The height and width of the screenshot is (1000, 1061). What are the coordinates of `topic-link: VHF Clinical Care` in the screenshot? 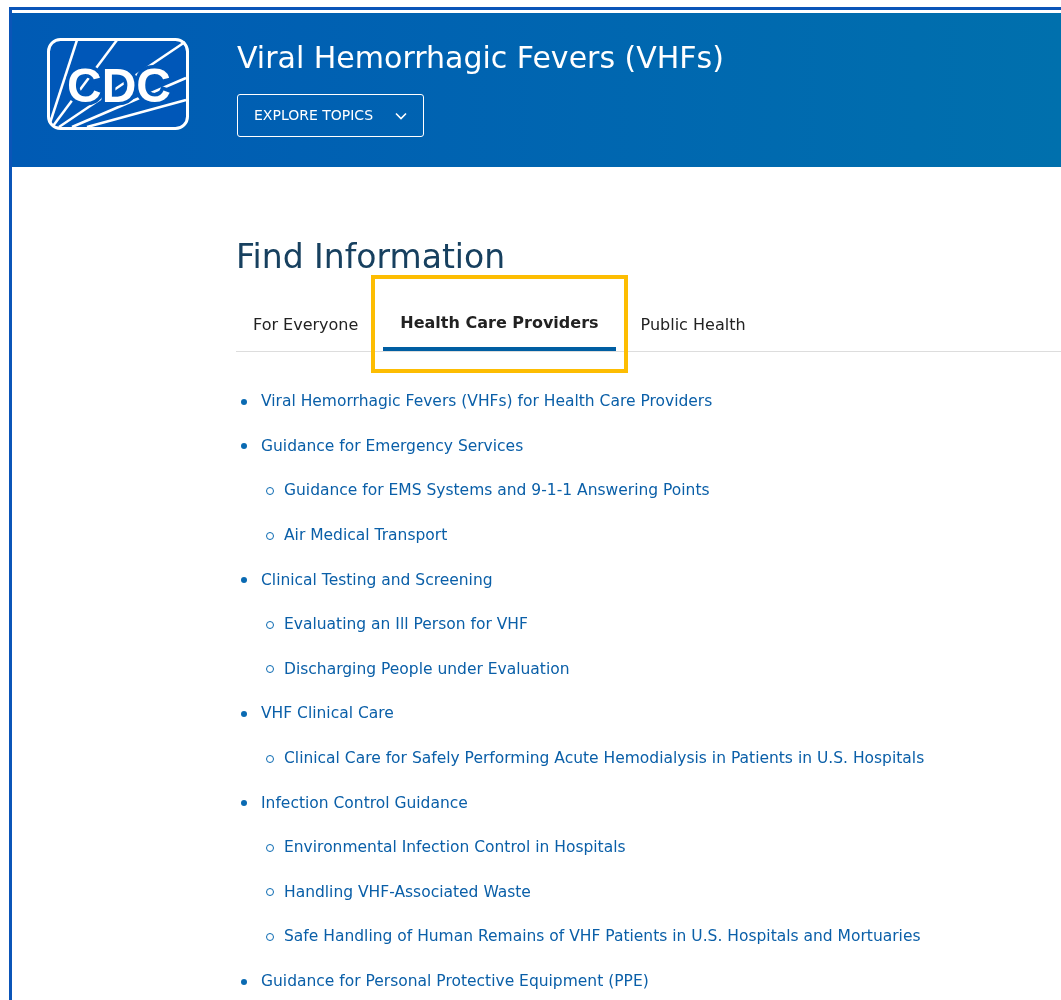 It's located at (327, 714).